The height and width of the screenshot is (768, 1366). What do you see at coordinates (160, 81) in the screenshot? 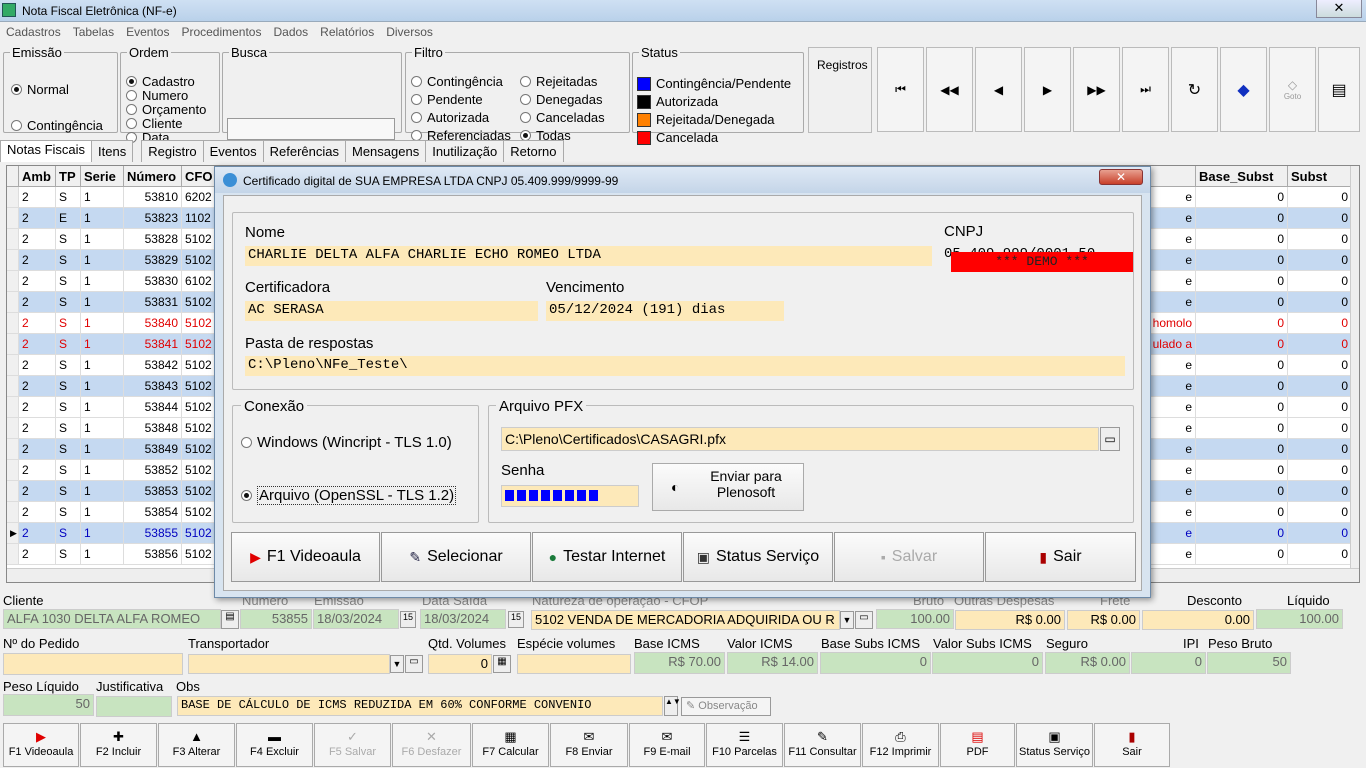
I see `ordem-cadastro-radio: Cadastro` at bounding box center [160, 81].